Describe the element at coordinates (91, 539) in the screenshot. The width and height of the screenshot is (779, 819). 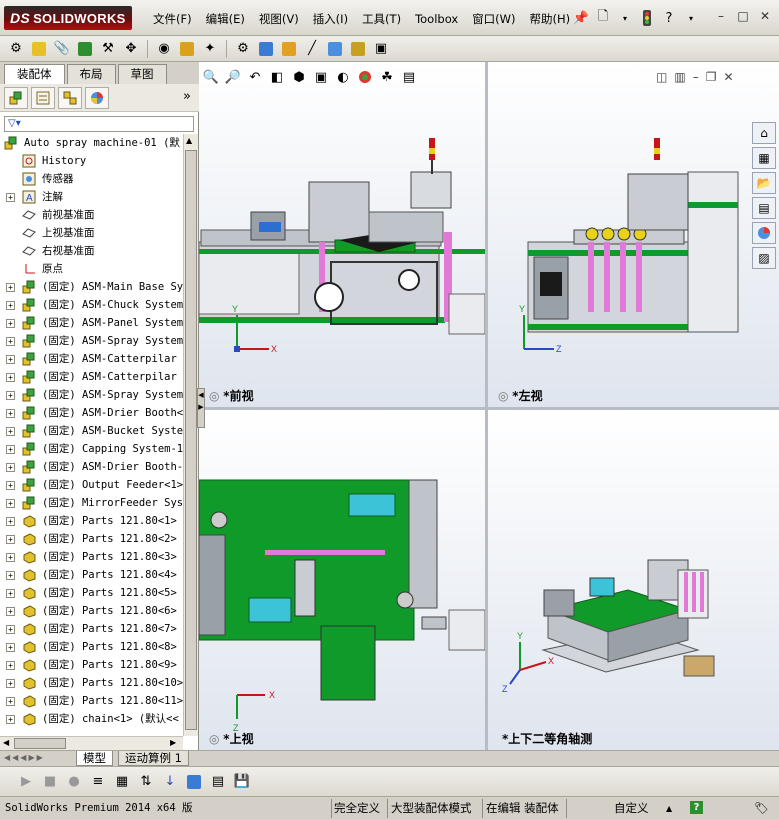
I see `tree-item: + (固定) Parts 121.80<2>` at that location.